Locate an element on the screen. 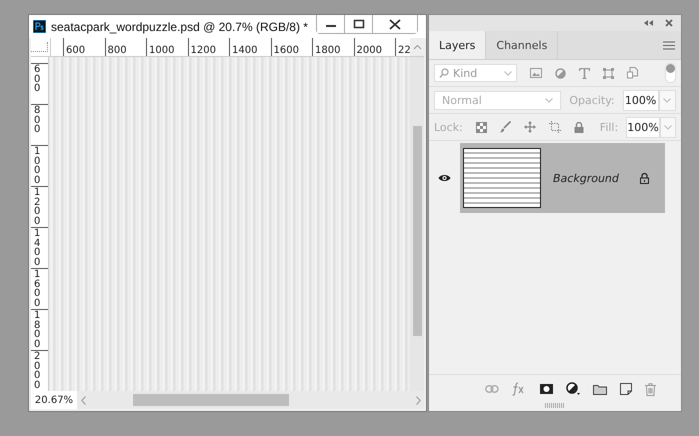  ruler-origin-icon is located at coordinates (39, 47).